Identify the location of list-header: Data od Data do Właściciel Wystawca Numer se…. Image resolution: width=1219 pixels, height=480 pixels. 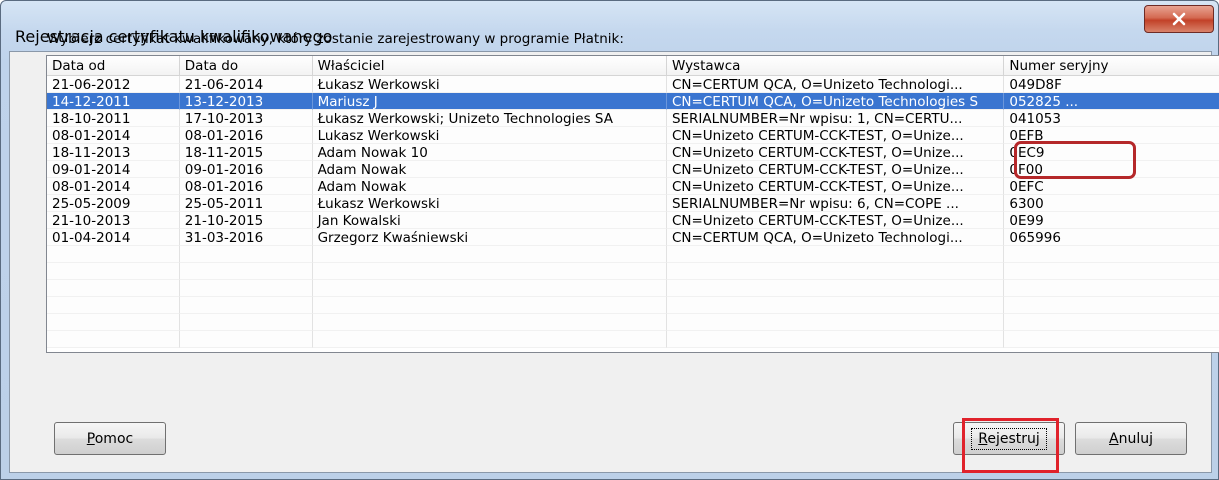
(633, 66).